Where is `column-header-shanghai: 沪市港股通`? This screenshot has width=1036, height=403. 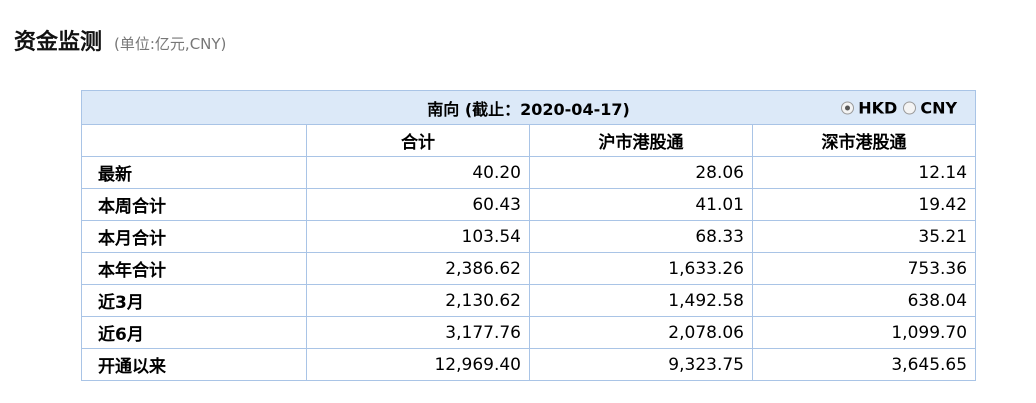 column-header-shanghai: 沪市港股通 is located at coordinates (641, 140).